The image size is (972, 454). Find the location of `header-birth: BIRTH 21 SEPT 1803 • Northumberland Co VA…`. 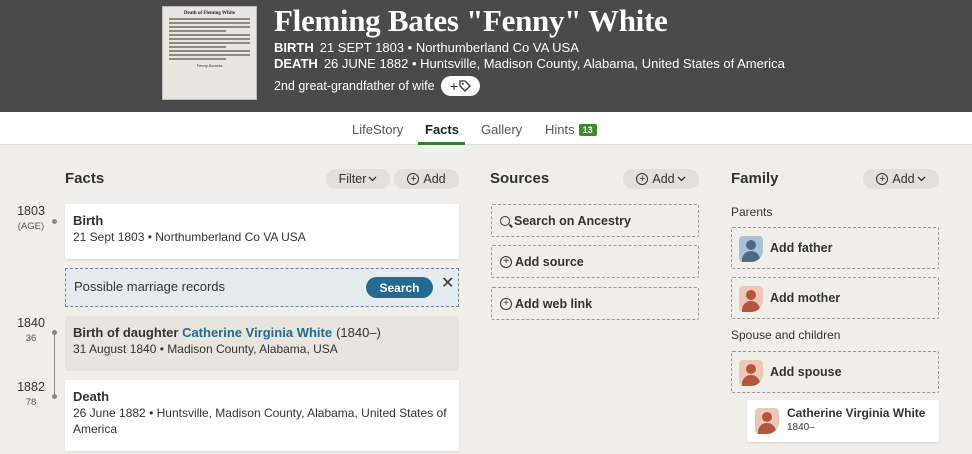

header-birth: BIRTH 21 SEPT 1803 • Northumberland Co VA… is located at coordinates (426, 47).